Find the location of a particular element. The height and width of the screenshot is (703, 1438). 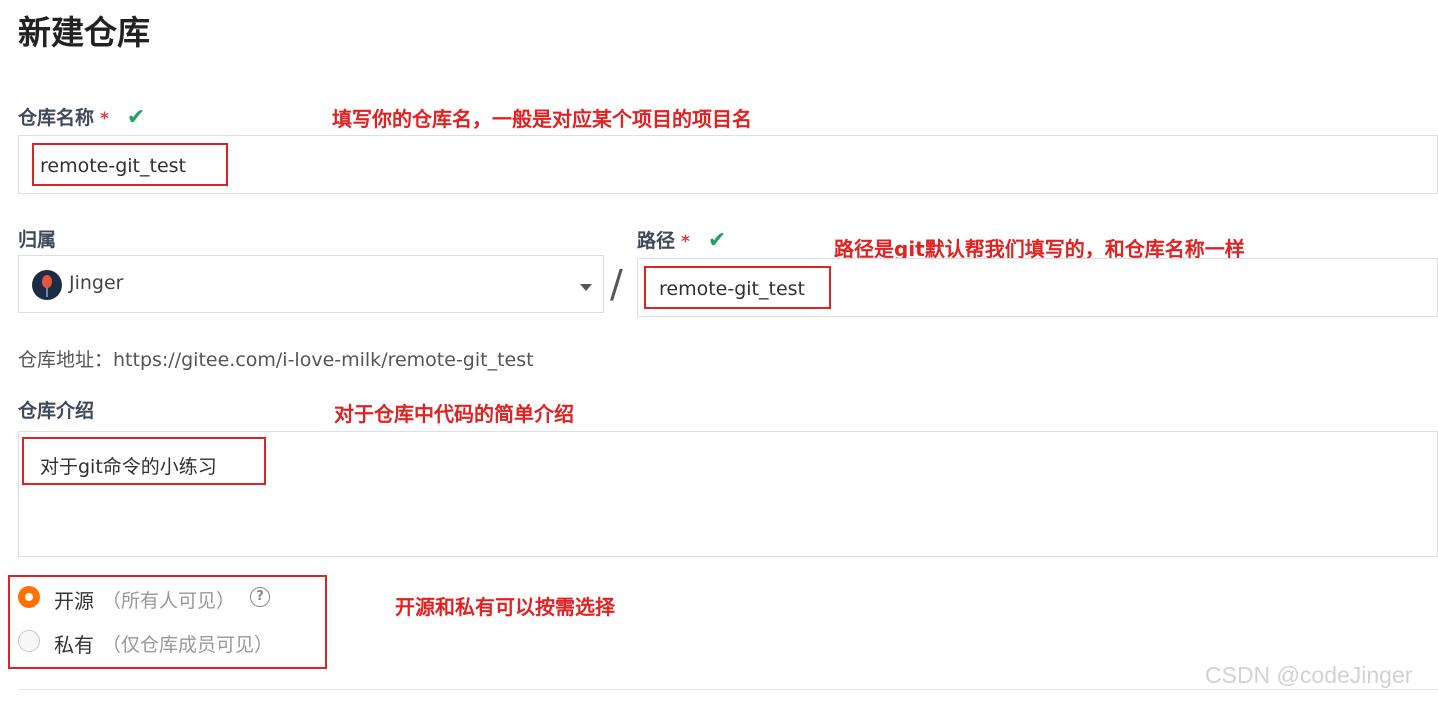

watermark: CSDN @codeJinger is located at coordinates (1309, 675).